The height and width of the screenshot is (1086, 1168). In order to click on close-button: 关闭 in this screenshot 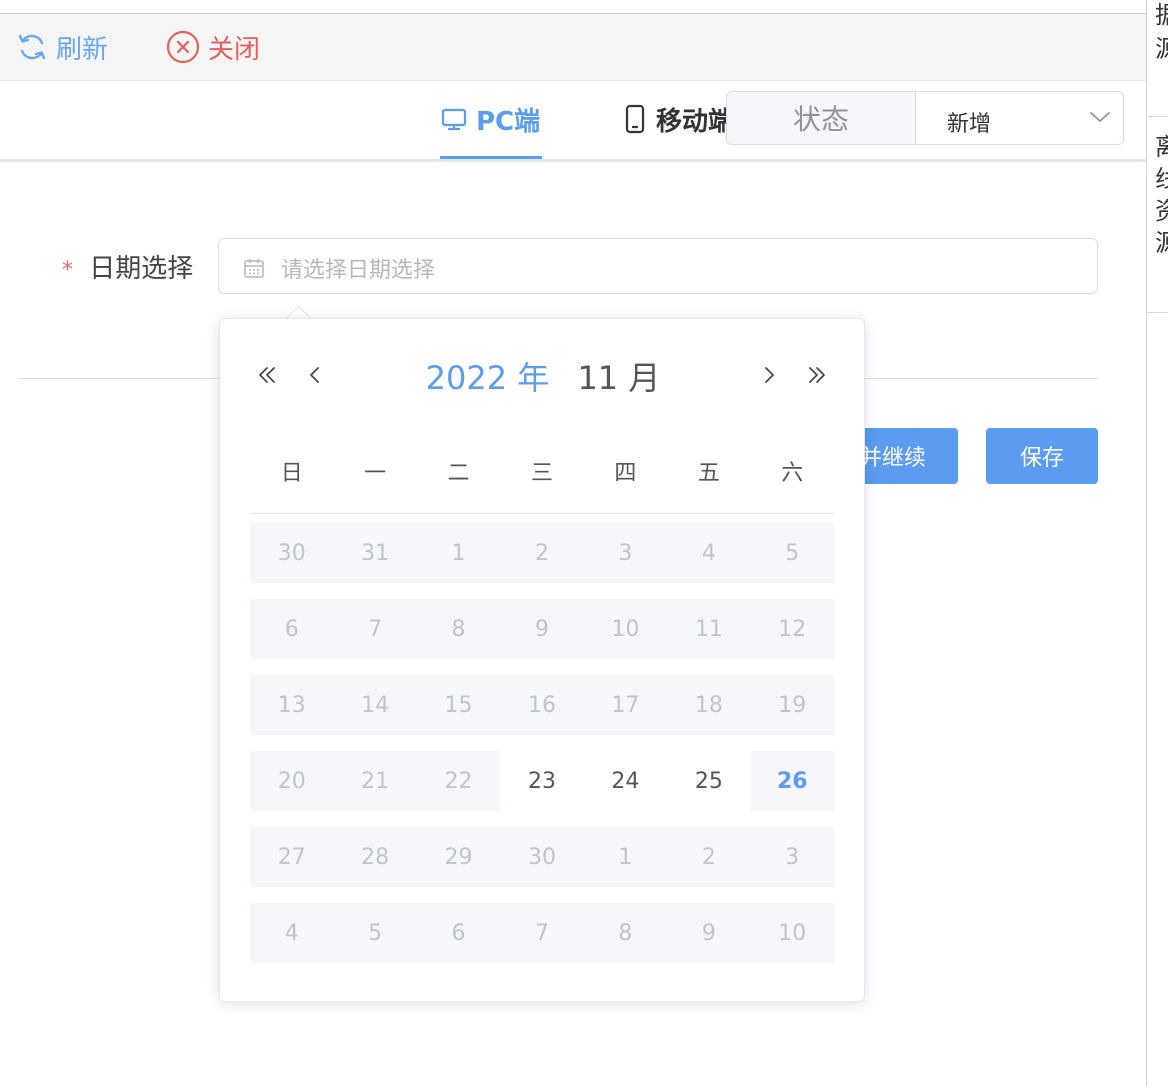, I will do `click(213, 47)`.